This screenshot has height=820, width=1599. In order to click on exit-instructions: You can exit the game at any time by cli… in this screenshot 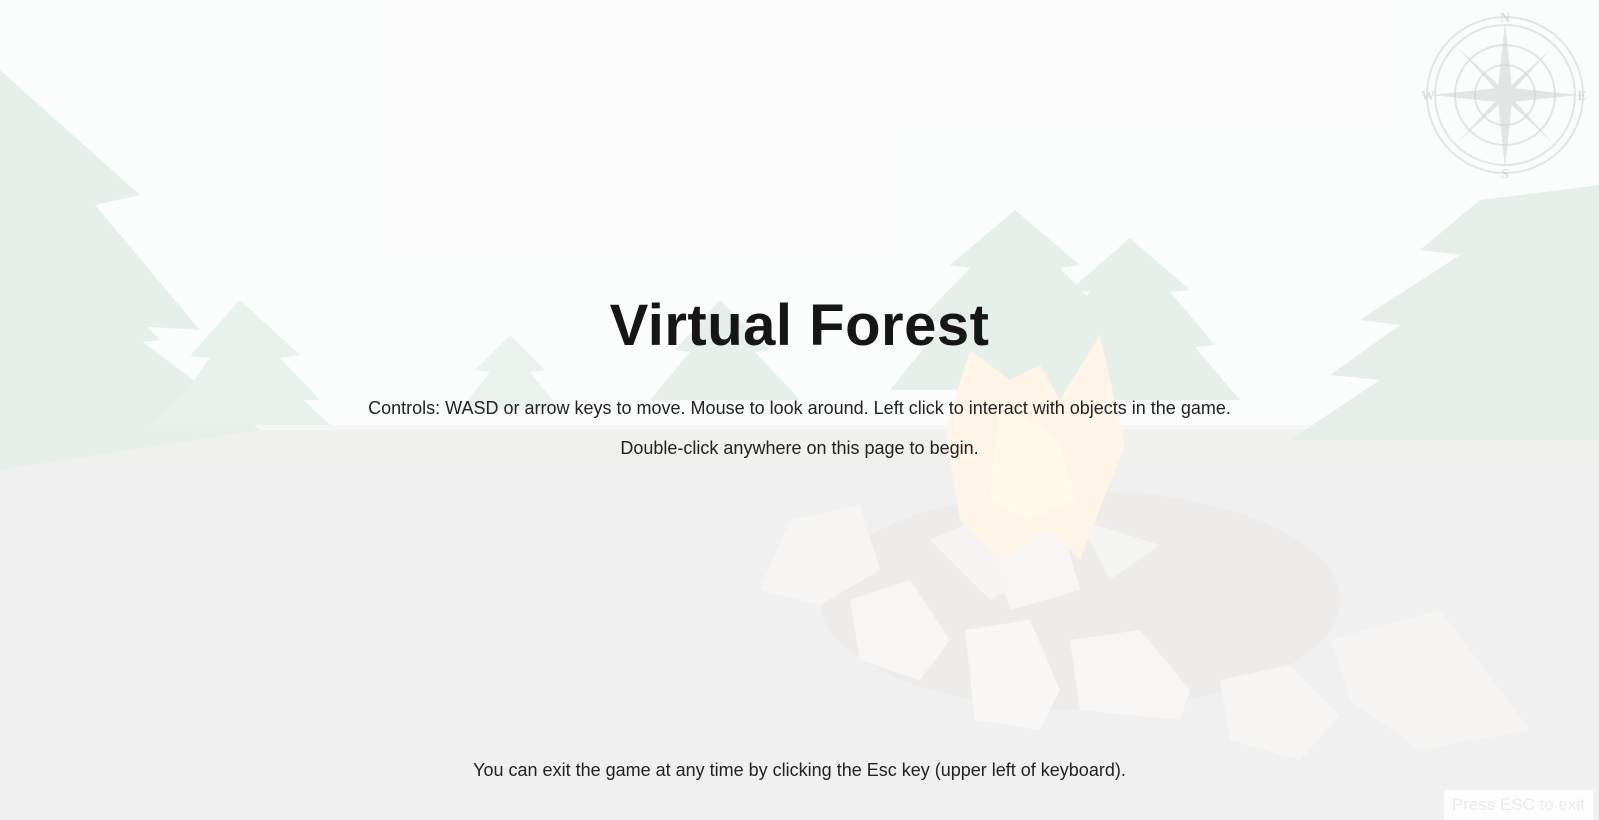, I will do `click(799, 770)`.